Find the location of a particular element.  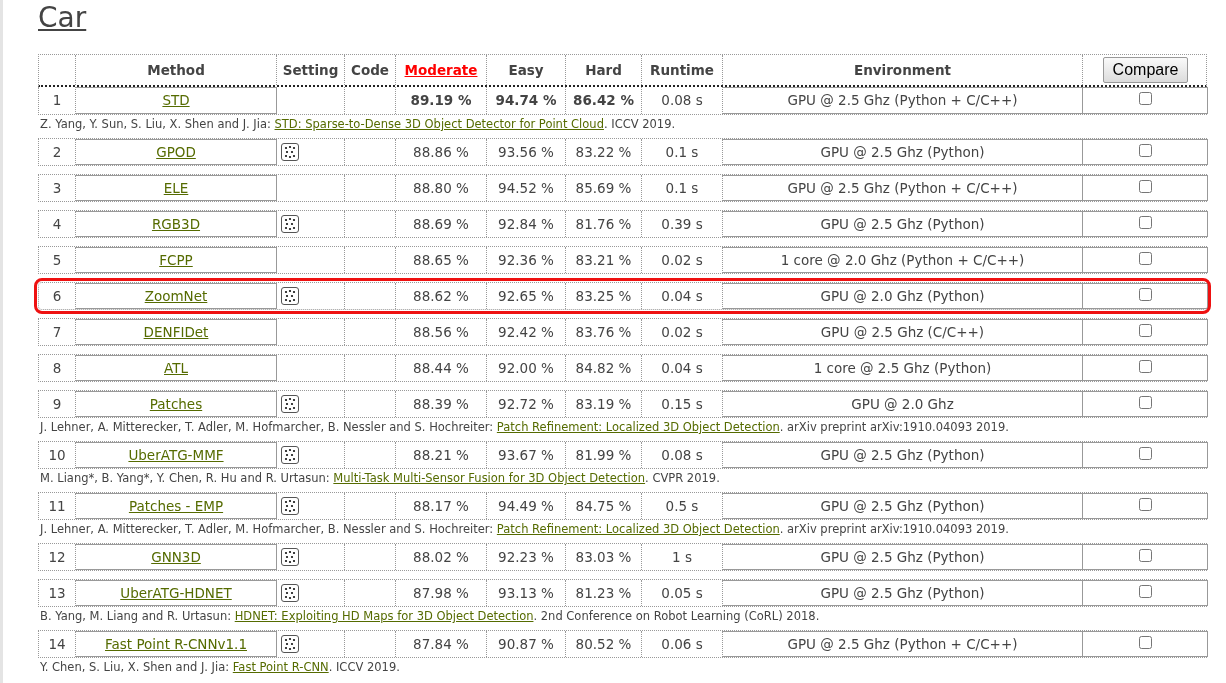

moderate-cell-text: 88.02 % is located at coordinates (441, 557).